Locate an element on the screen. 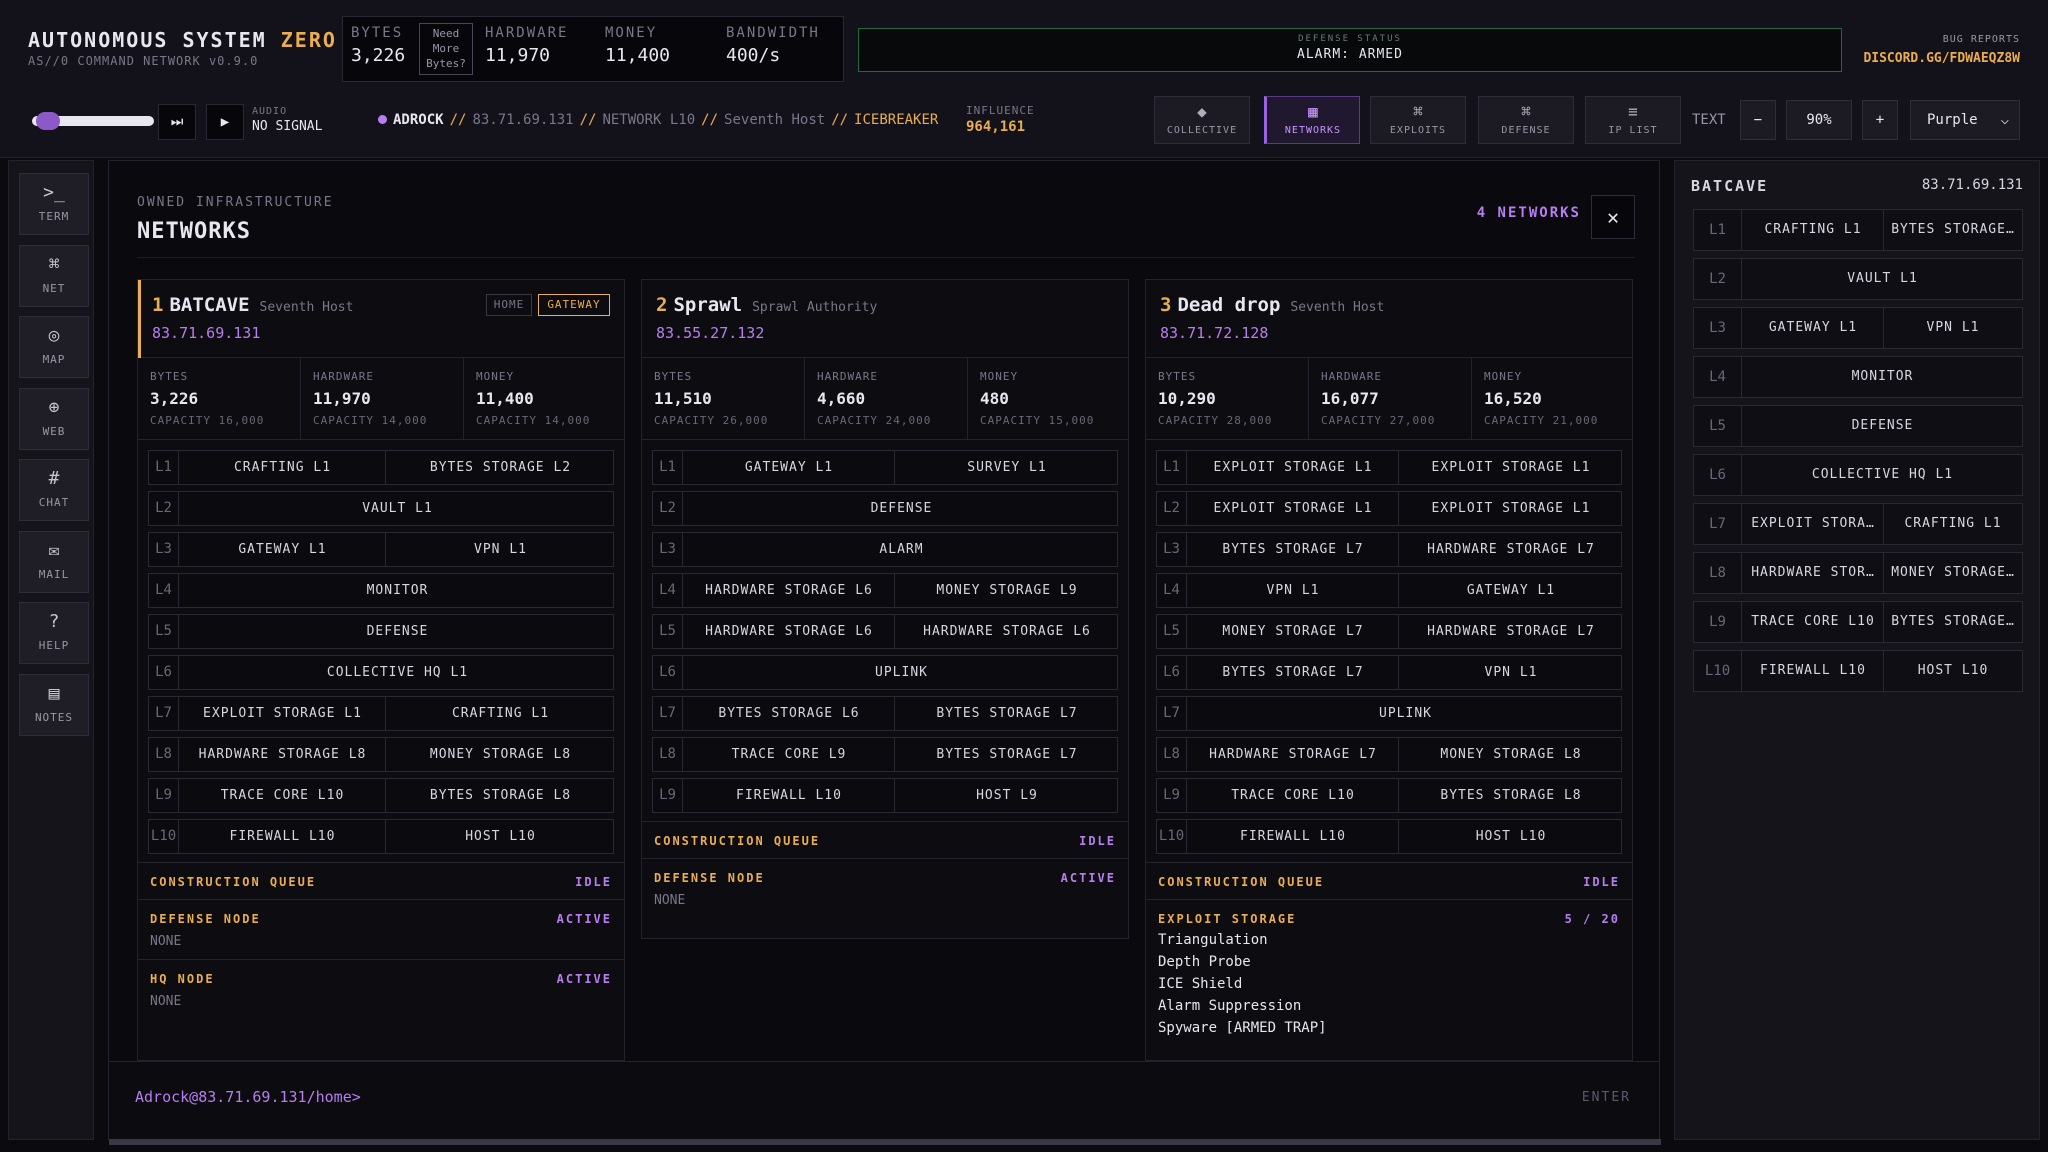  breadcrumb-user: ADROCK is located at coordinates (418, 120).